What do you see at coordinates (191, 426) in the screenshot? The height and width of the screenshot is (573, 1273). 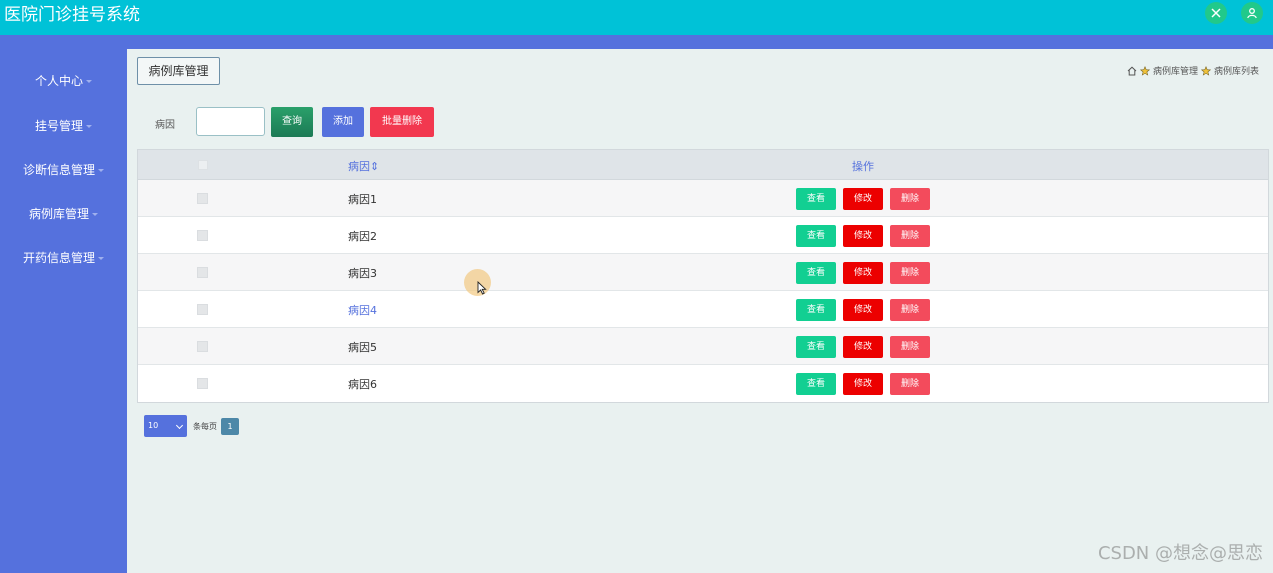 I see `pagination: 10 条每页 1` at bounding box center [191, 426].